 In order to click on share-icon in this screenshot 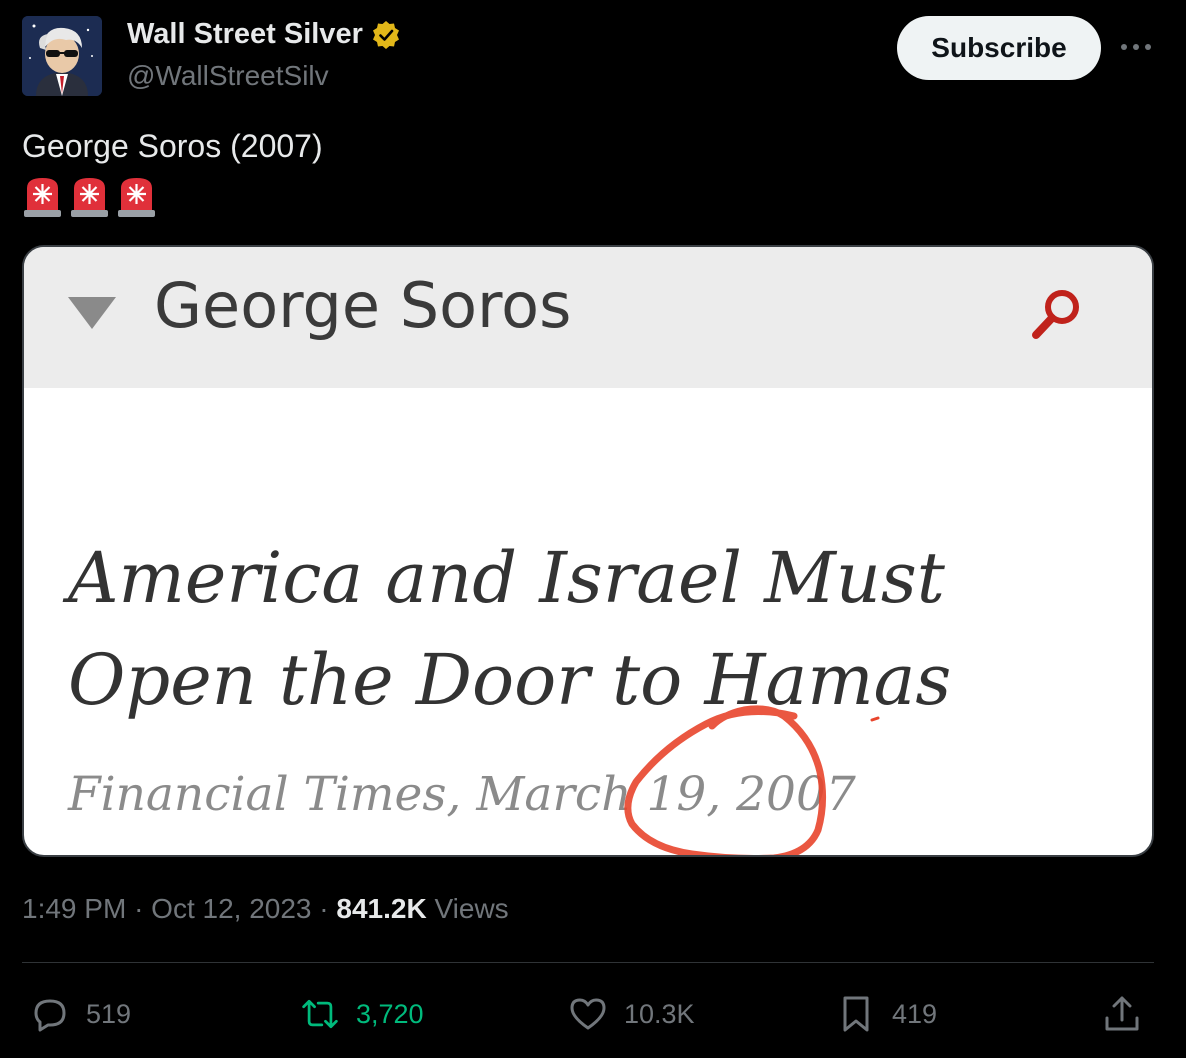, I will do `click(1122, 1013)`.